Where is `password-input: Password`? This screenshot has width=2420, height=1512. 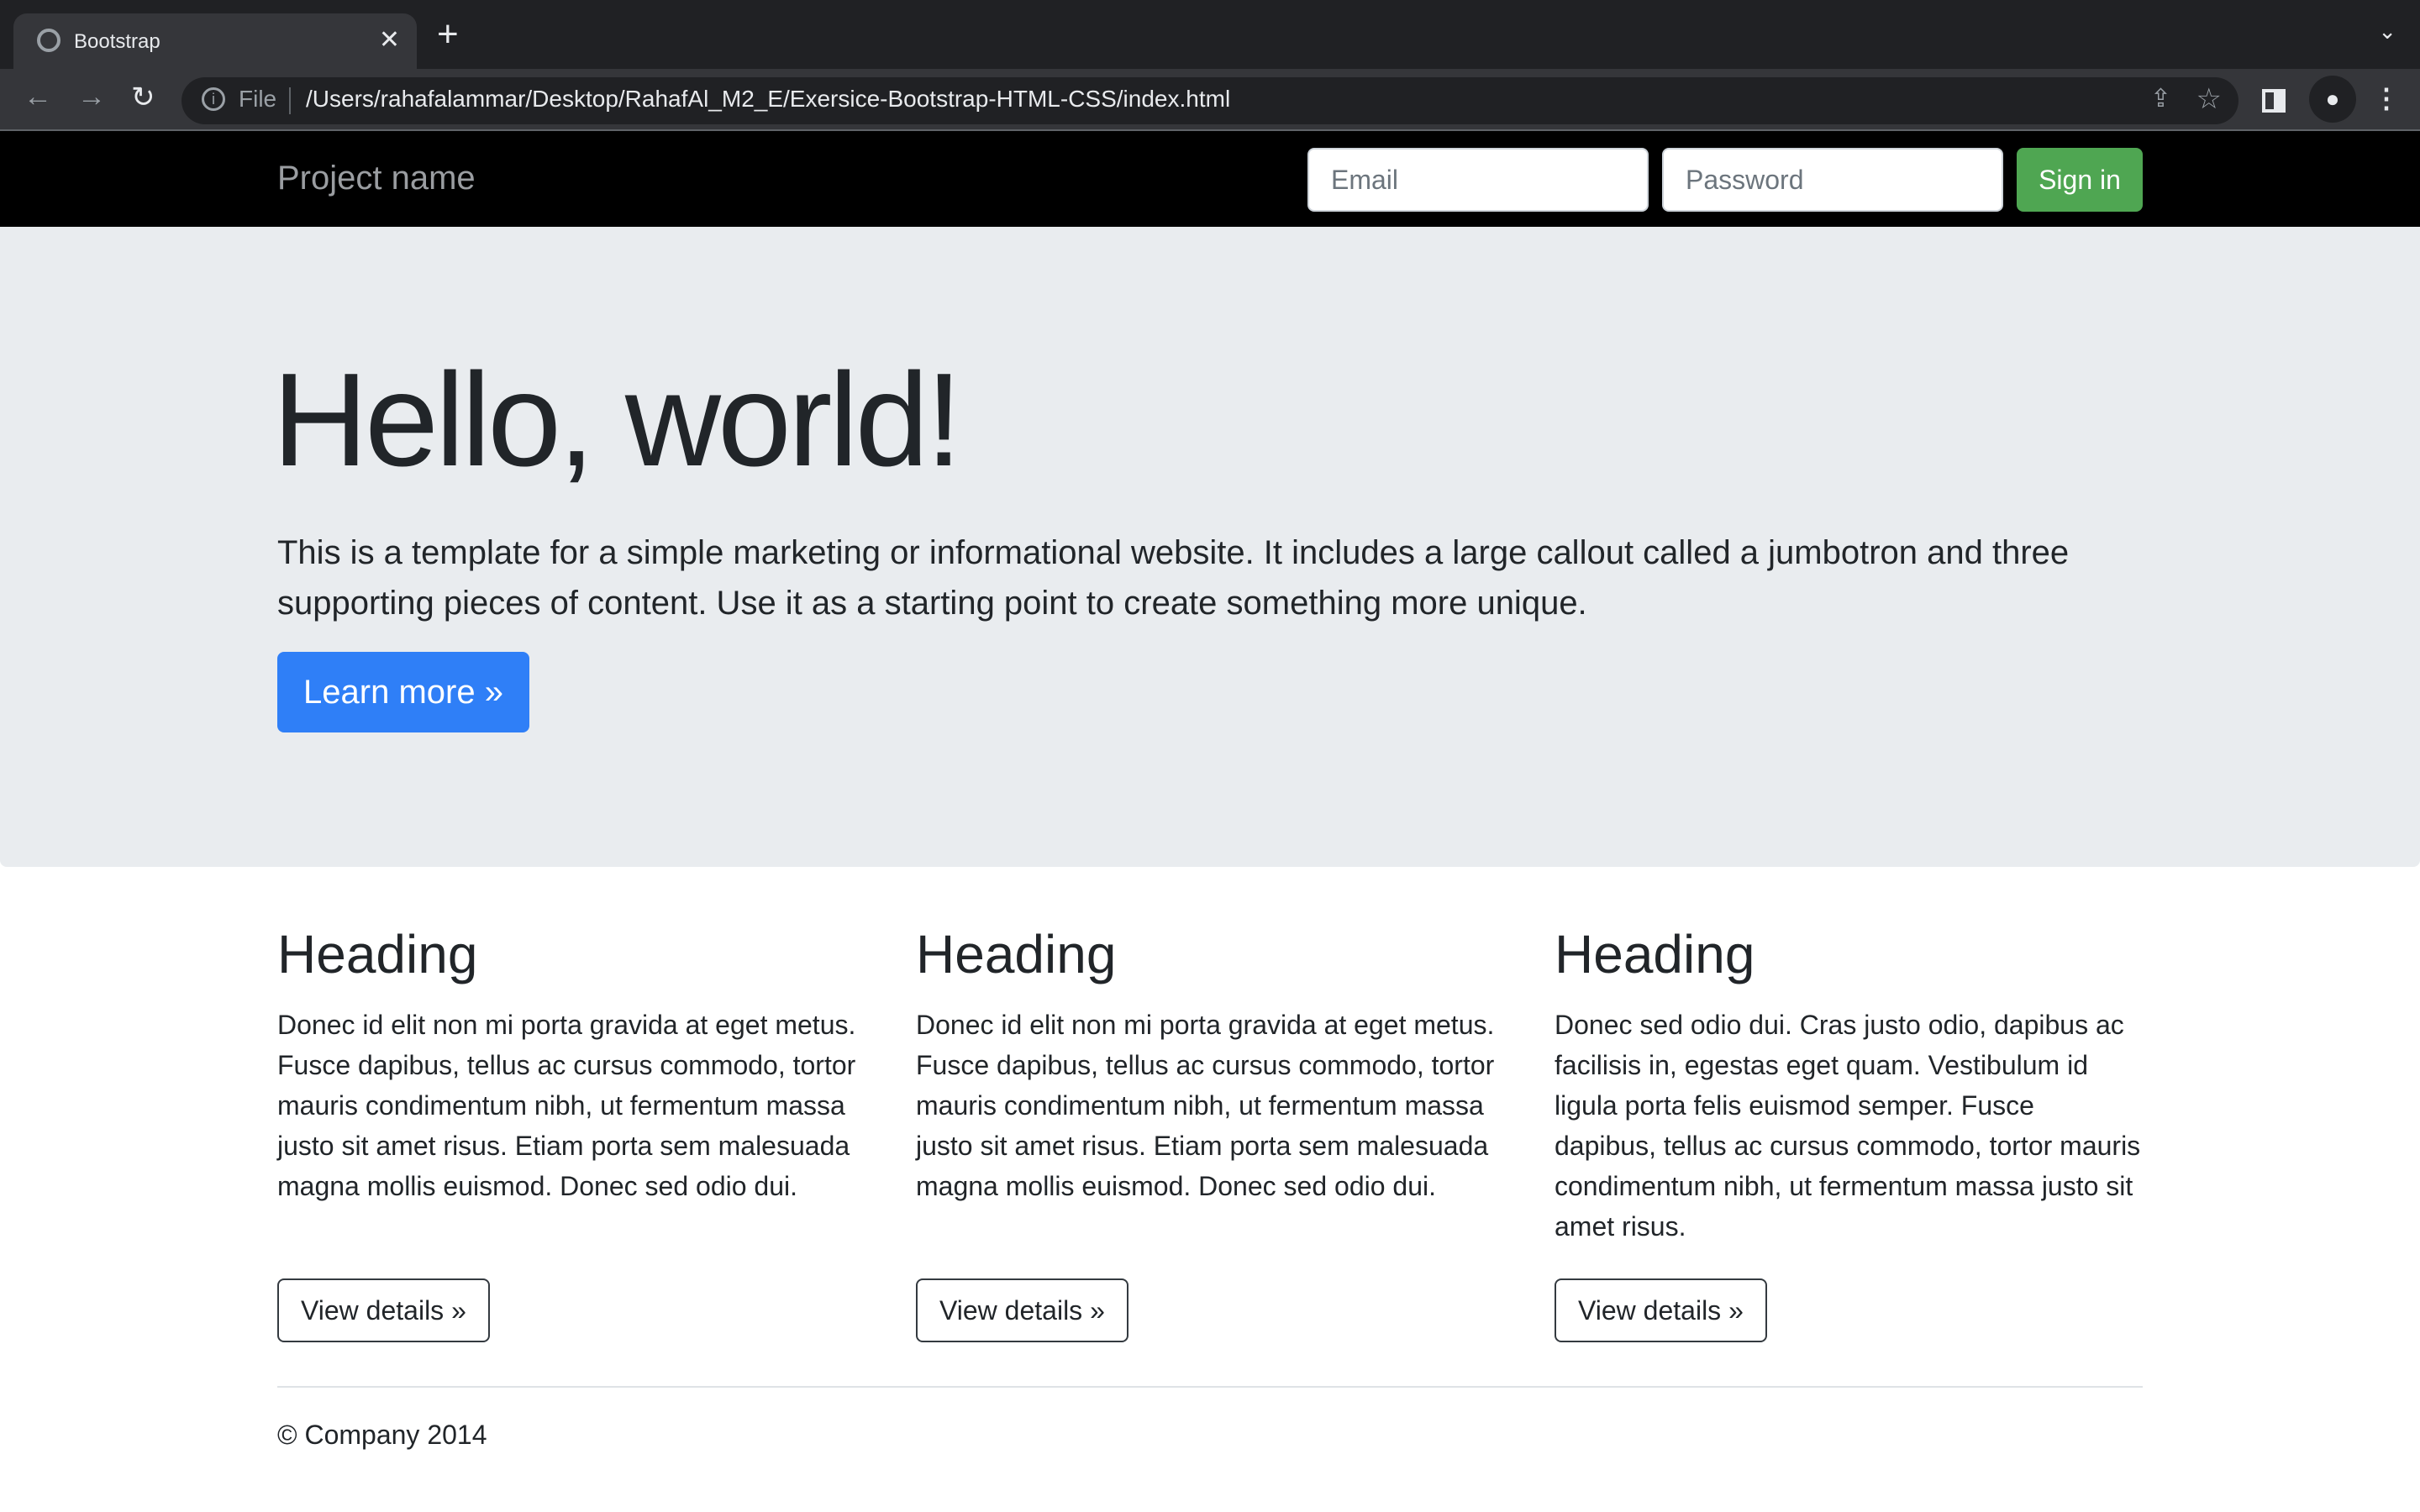 password-input: Password is located at coordinates (1832, 180).